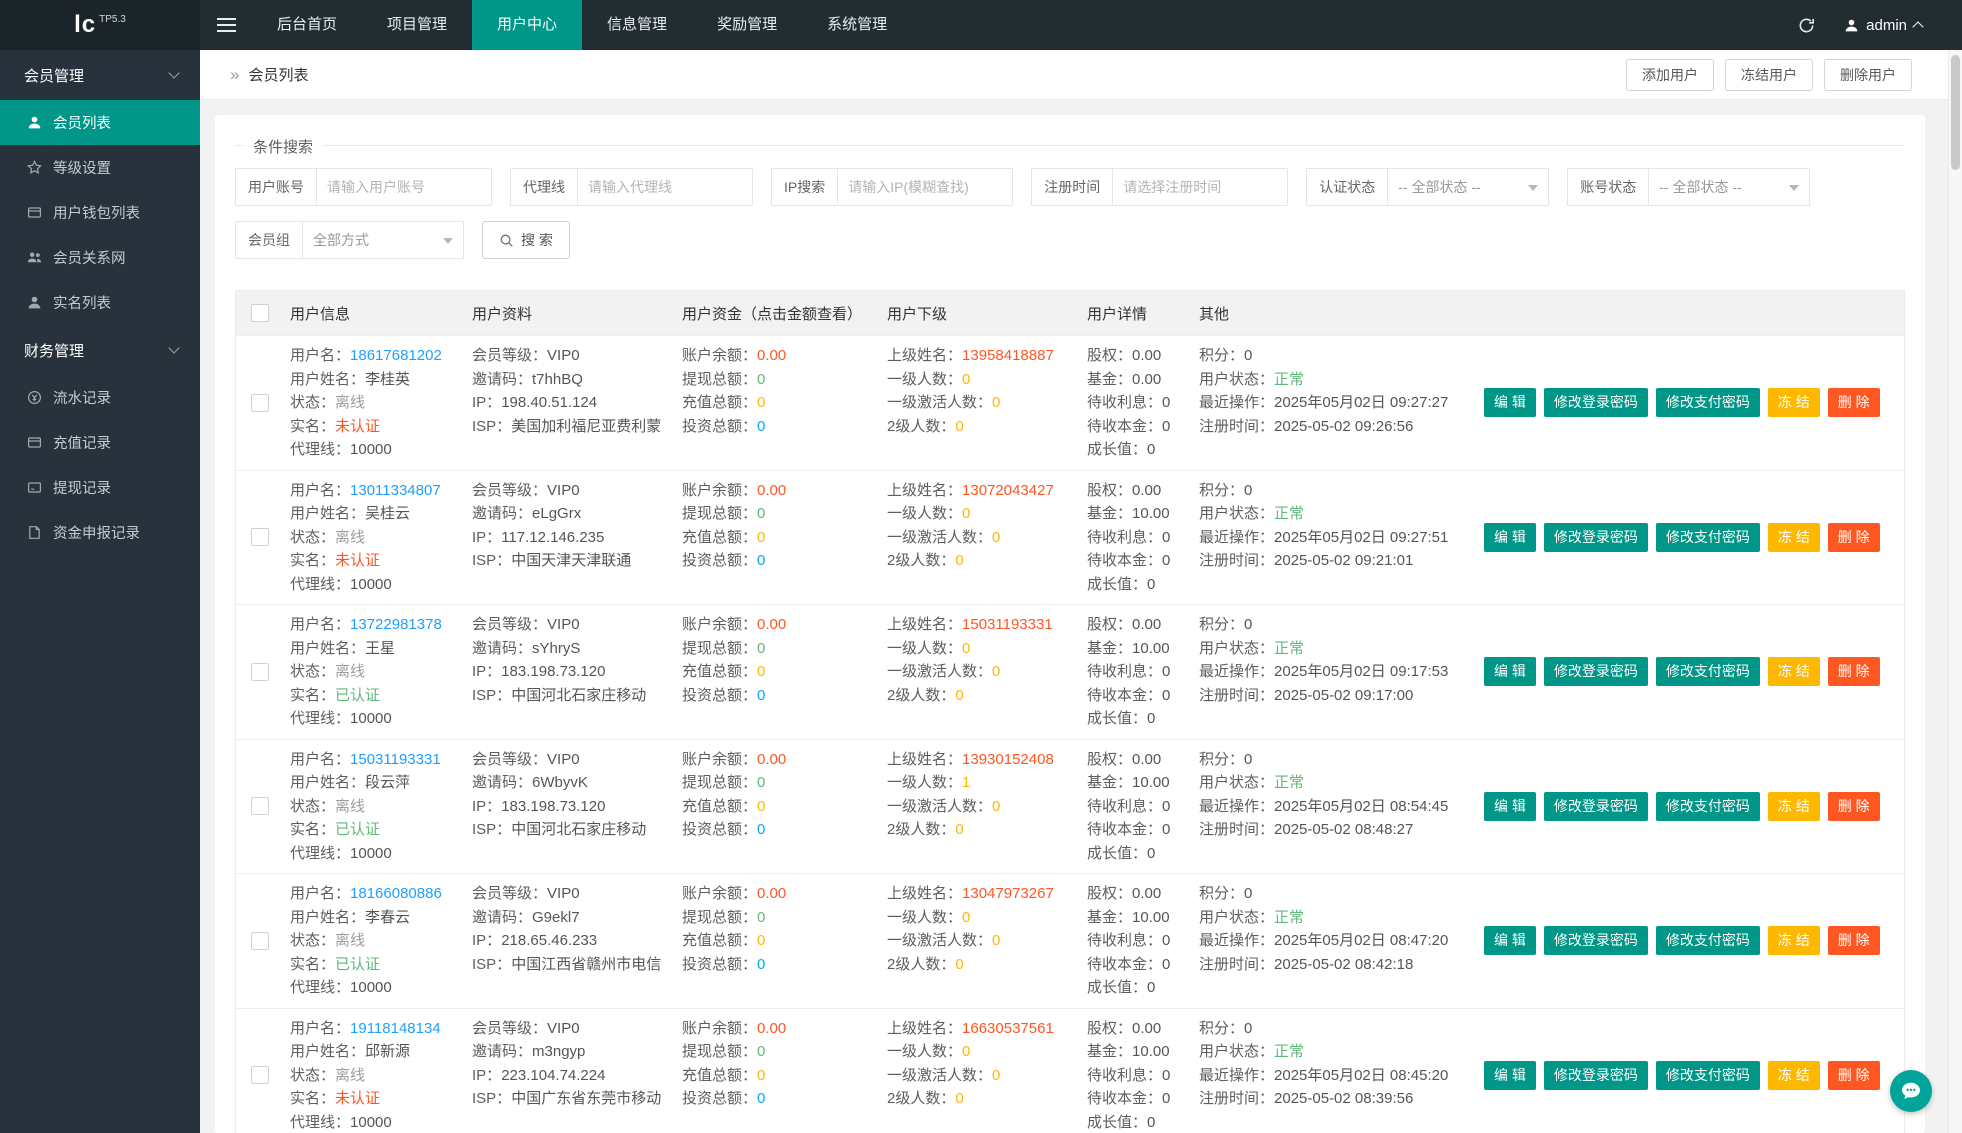 The width and height of the screenshot is (1962, 1133). What do you see at coordinates (100, 302) in the screenshot?
I see `sidebar-item-realname-list: 实名列表` at bounding box center [100, 302].